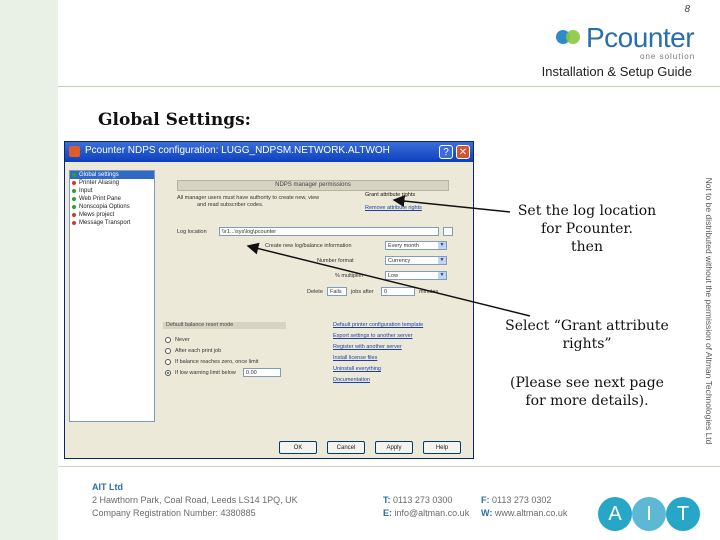 The image size is (720, 540). I want to click on ait-logo-i: I, so click(649, 514).